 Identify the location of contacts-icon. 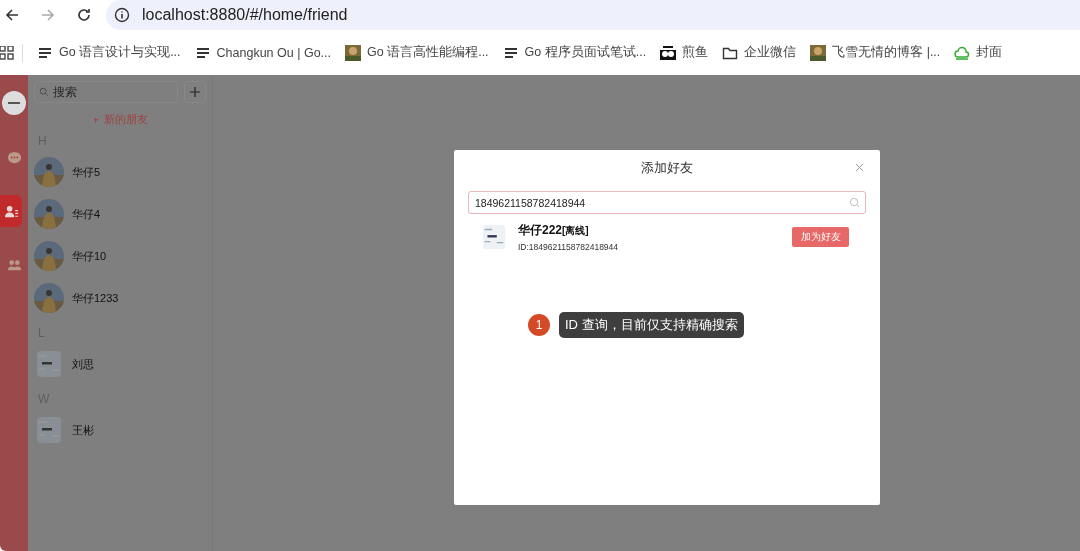
(11, 211).